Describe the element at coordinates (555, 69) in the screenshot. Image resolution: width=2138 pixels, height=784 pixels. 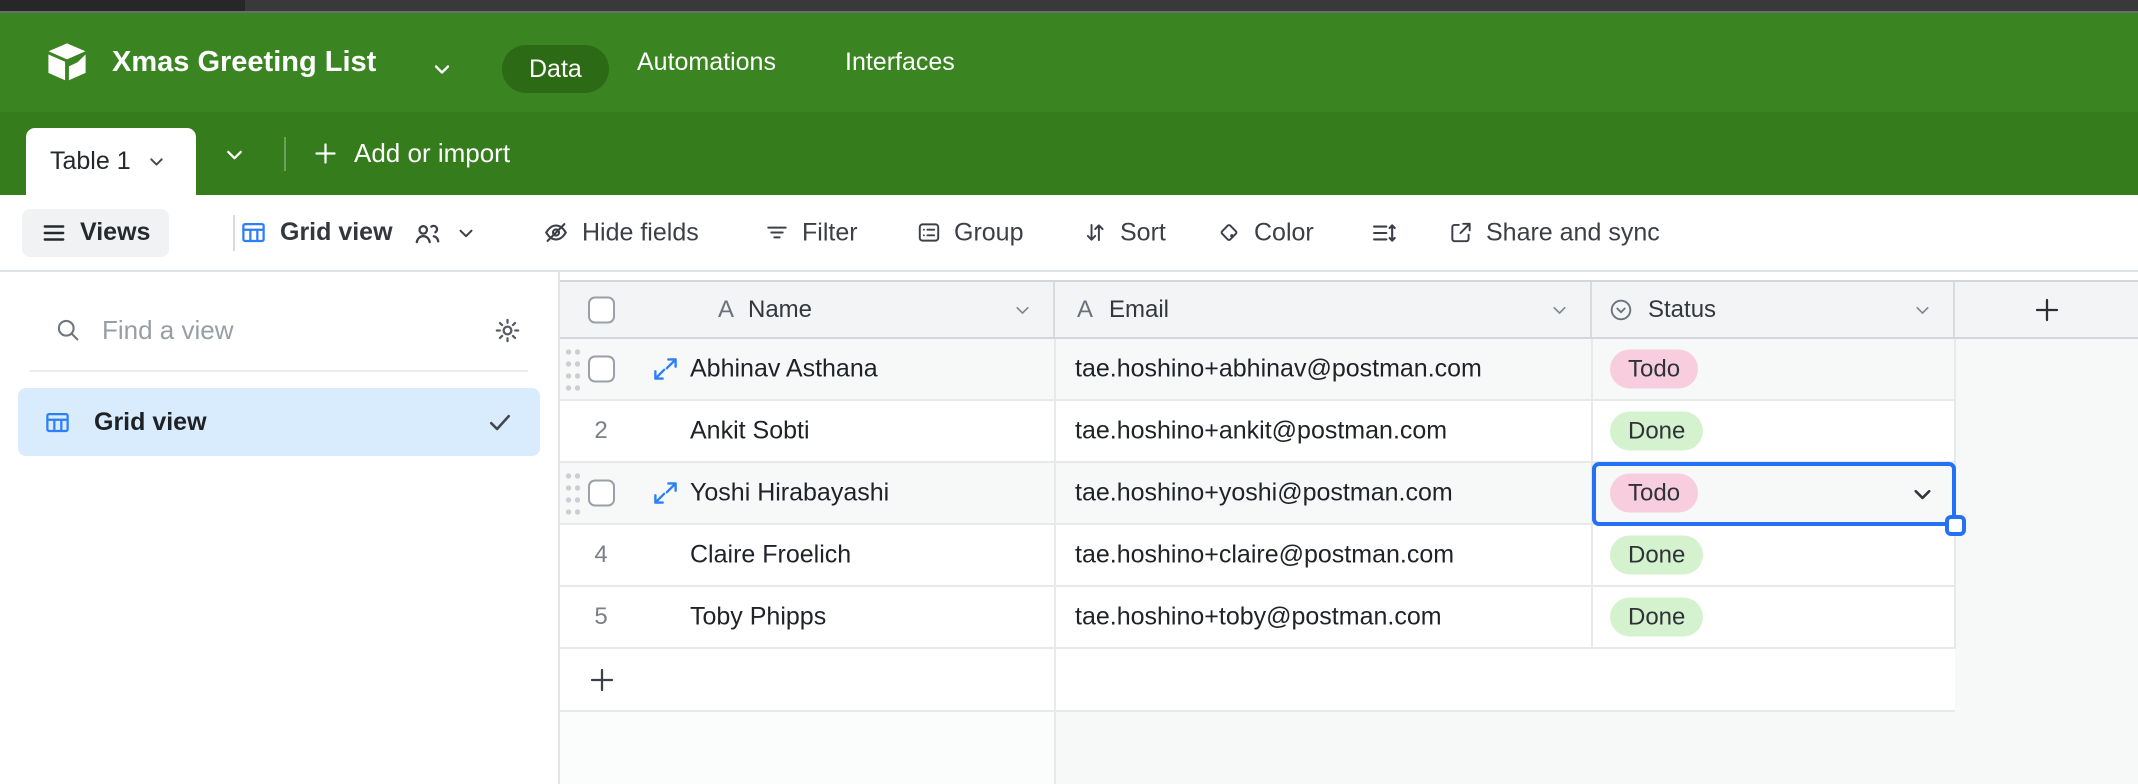
I see `topnav-tab-data: Data` at that location.